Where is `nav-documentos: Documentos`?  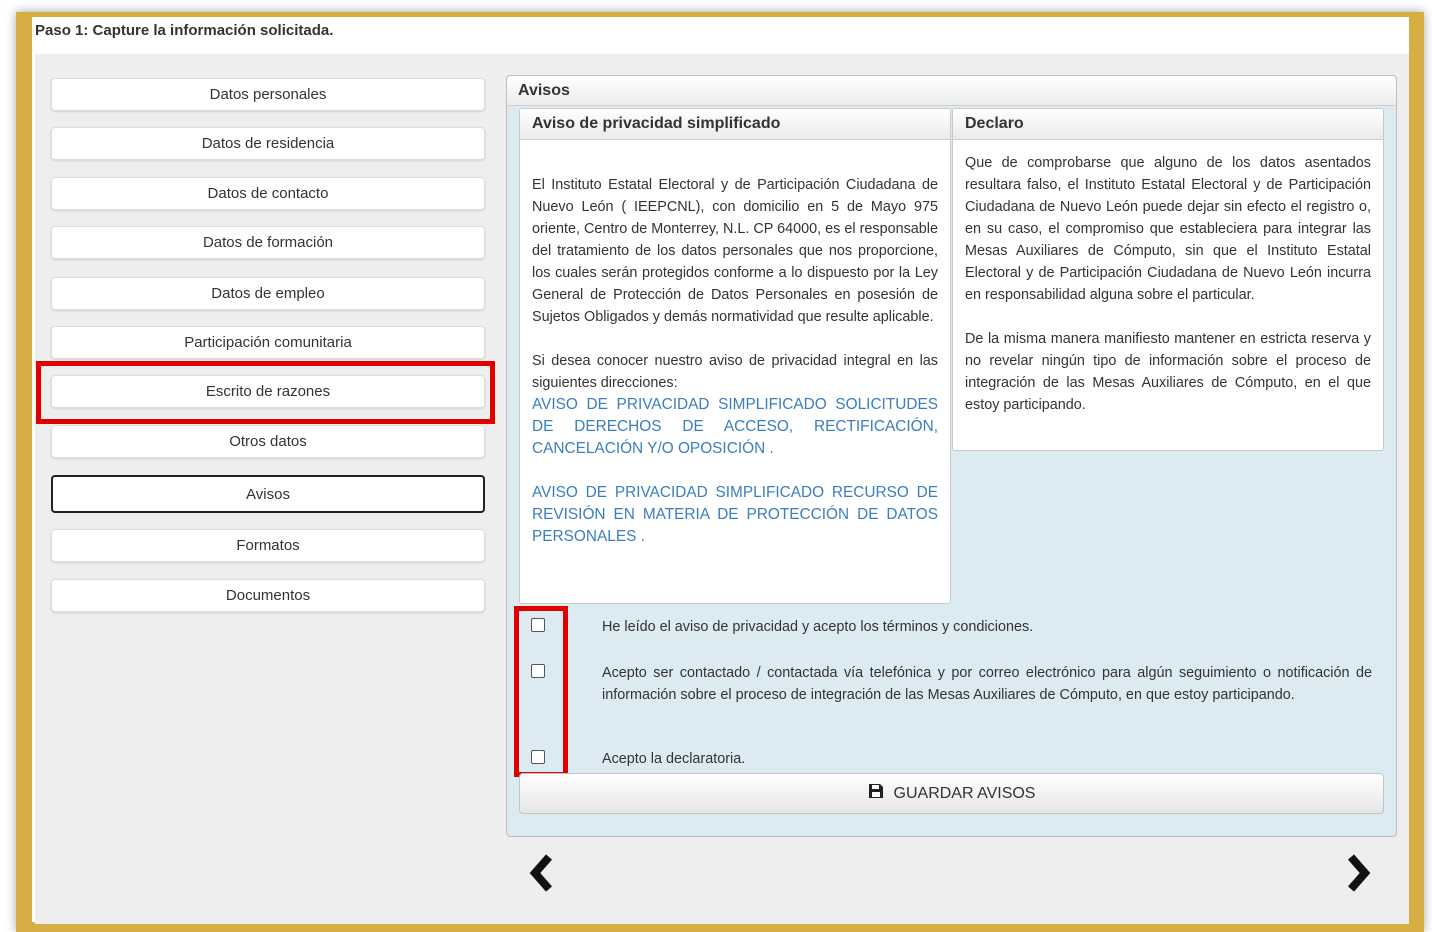 nav-documentos: Documentos is located at coordinates (268, 595).